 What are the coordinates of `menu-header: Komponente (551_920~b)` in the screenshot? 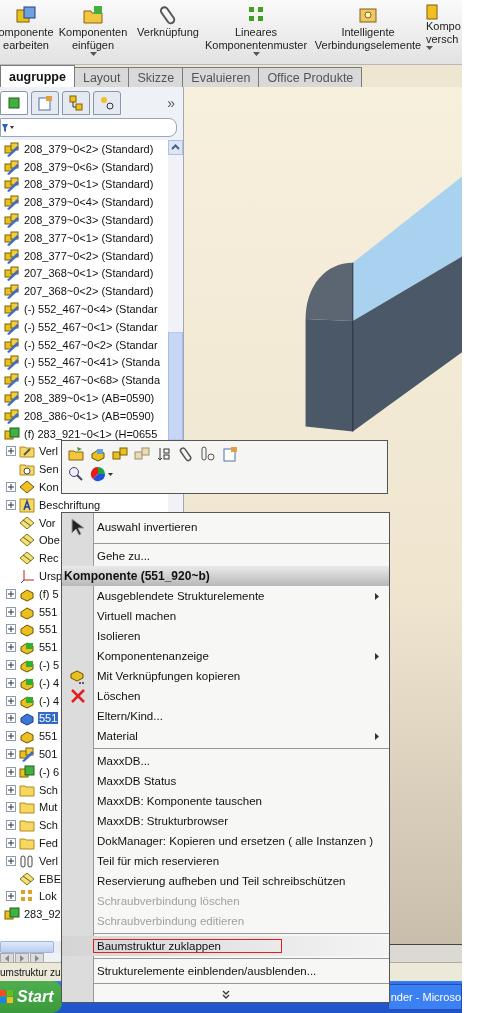 It's located at (225, 576).